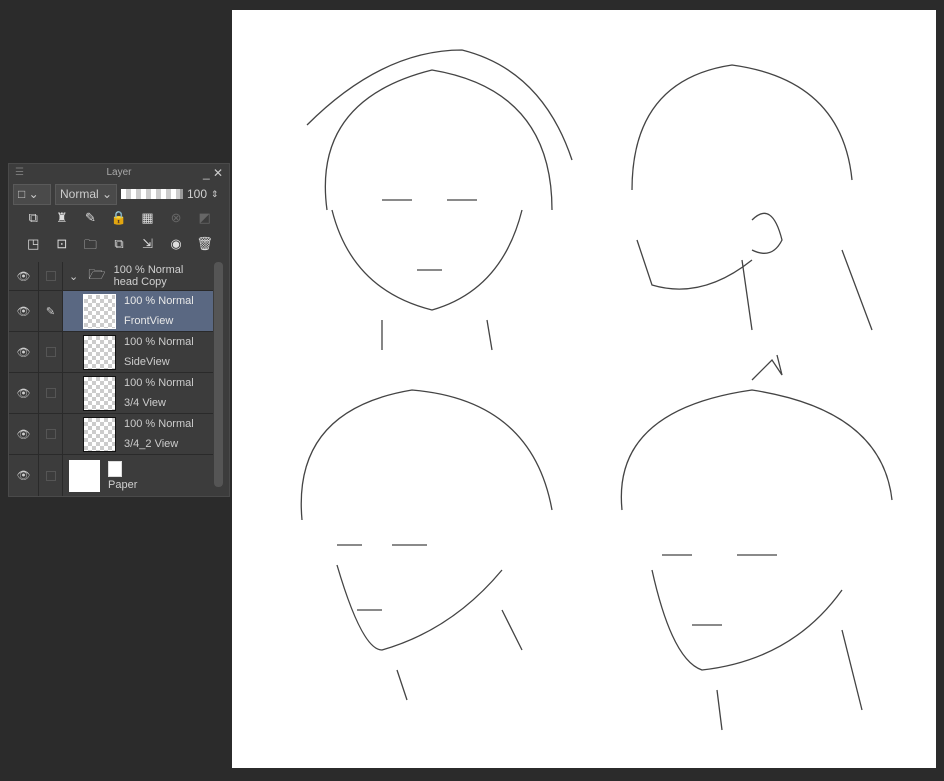  I want to click on paper-icon, so click(115, 468).